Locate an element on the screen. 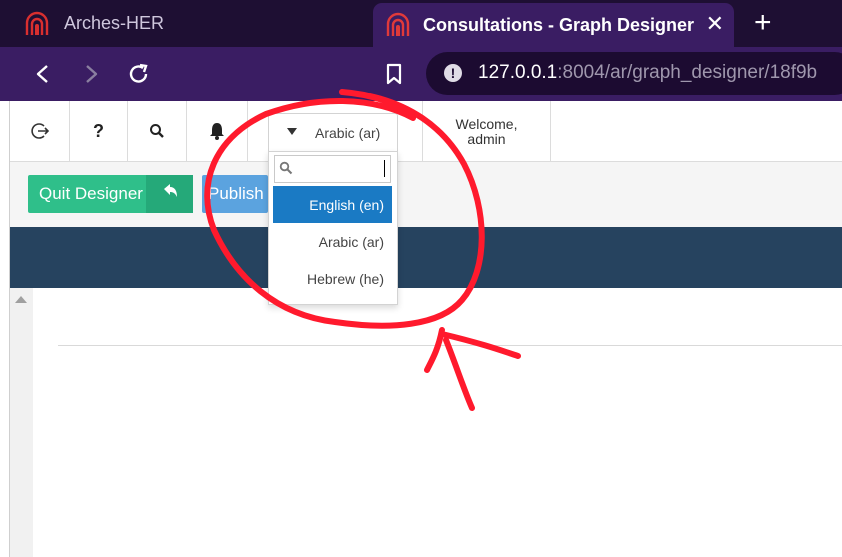 The image size is (842, 557). scroll-up-arrow-icon is located at coordinates (21, 299).